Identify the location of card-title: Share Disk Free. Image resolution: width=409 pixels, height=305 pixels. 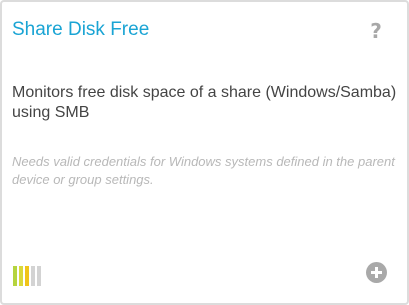
(80, 30).